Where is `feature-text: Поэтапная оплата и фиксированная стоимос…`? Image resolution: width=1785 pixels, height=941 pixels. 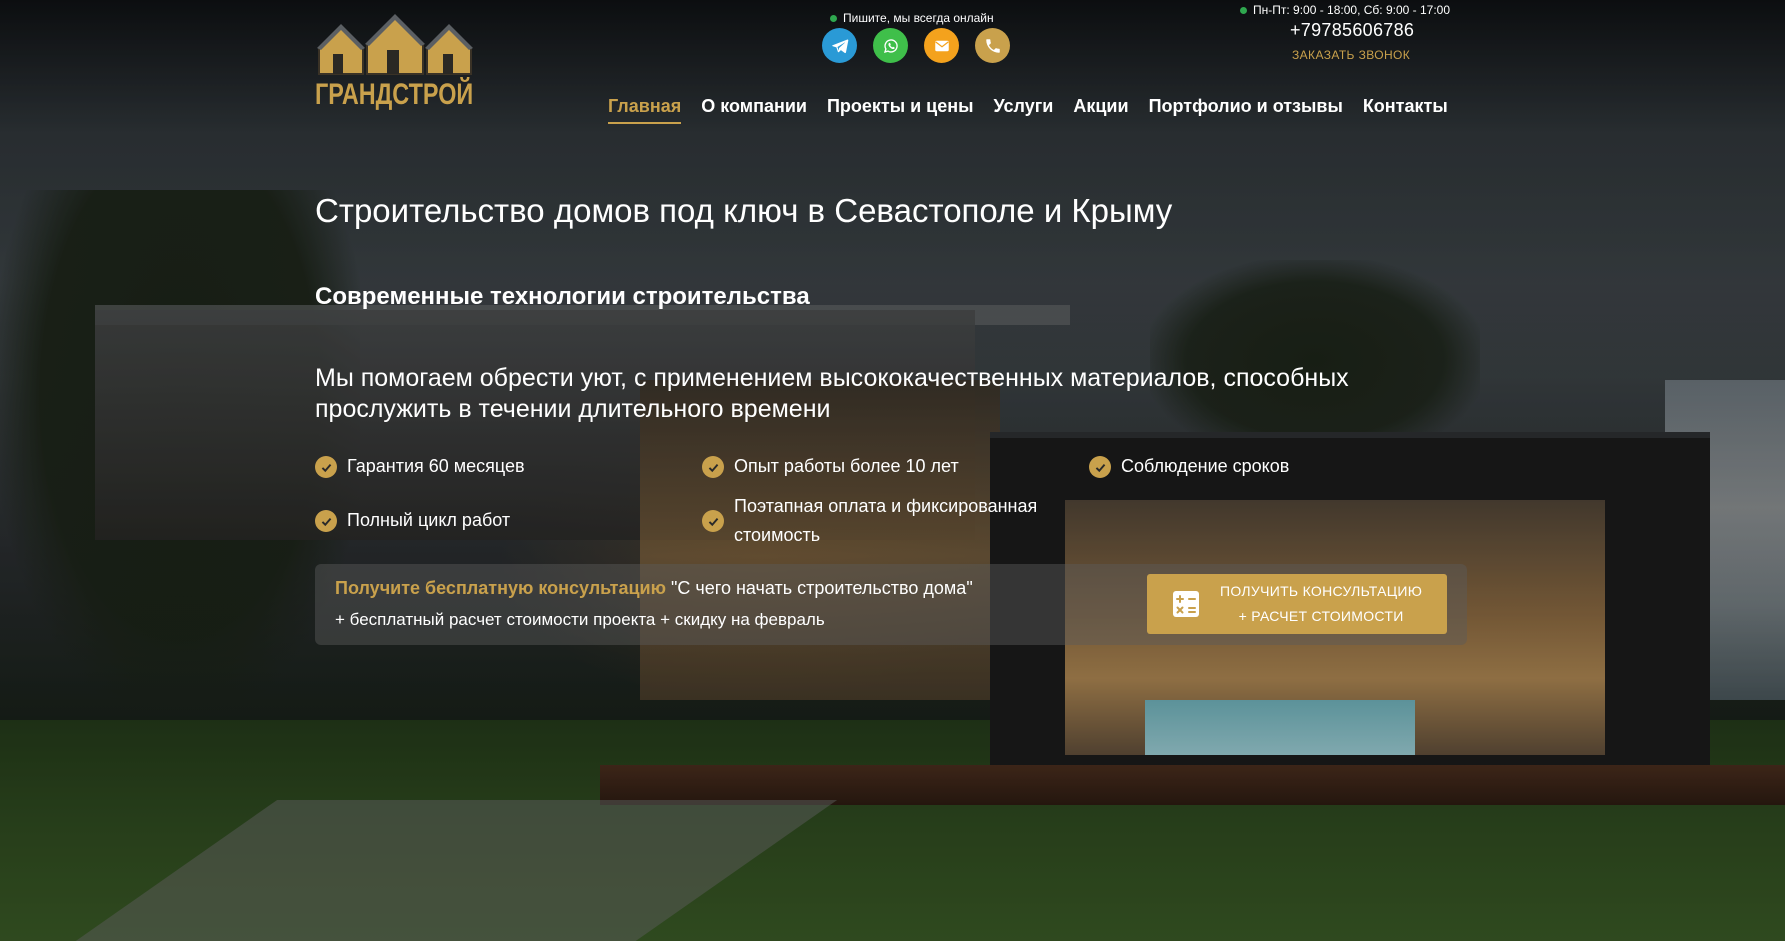 feature-text: Поэтапная оплата и фиксированная стоимос… is located at coordinates (886, 520).